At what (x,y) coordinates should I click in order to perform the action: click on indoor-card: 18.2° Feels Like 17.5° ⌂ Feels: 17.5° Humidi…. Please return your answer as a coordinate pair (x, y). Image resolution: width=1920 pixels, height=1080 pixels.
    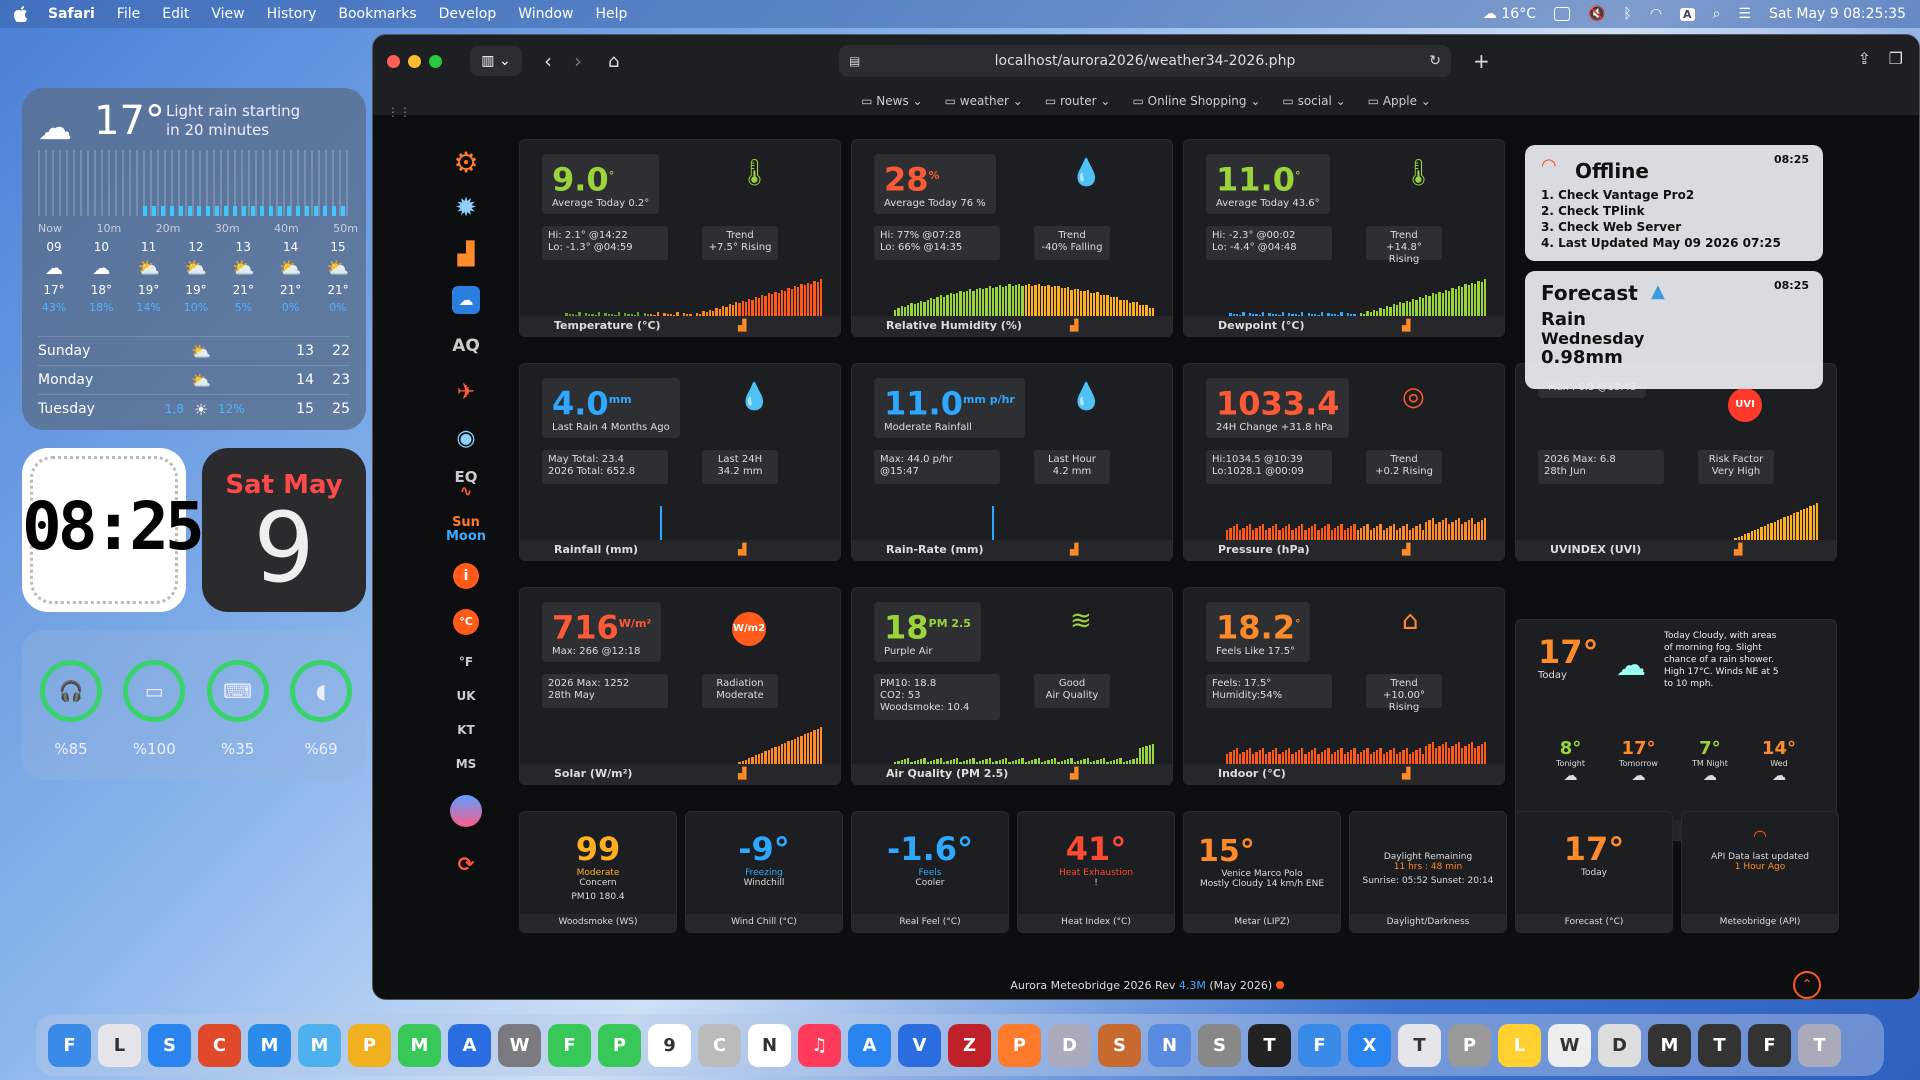
    Looking at the image, I should click on (1344, 686).